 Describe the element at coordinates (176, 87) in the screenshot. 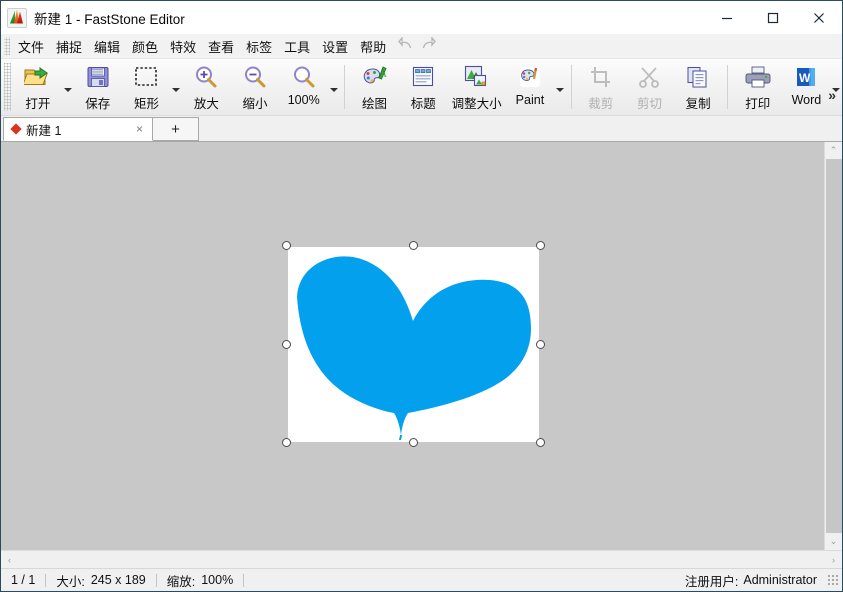

I see `rectangle-dropdown-caret-icon` at that location.